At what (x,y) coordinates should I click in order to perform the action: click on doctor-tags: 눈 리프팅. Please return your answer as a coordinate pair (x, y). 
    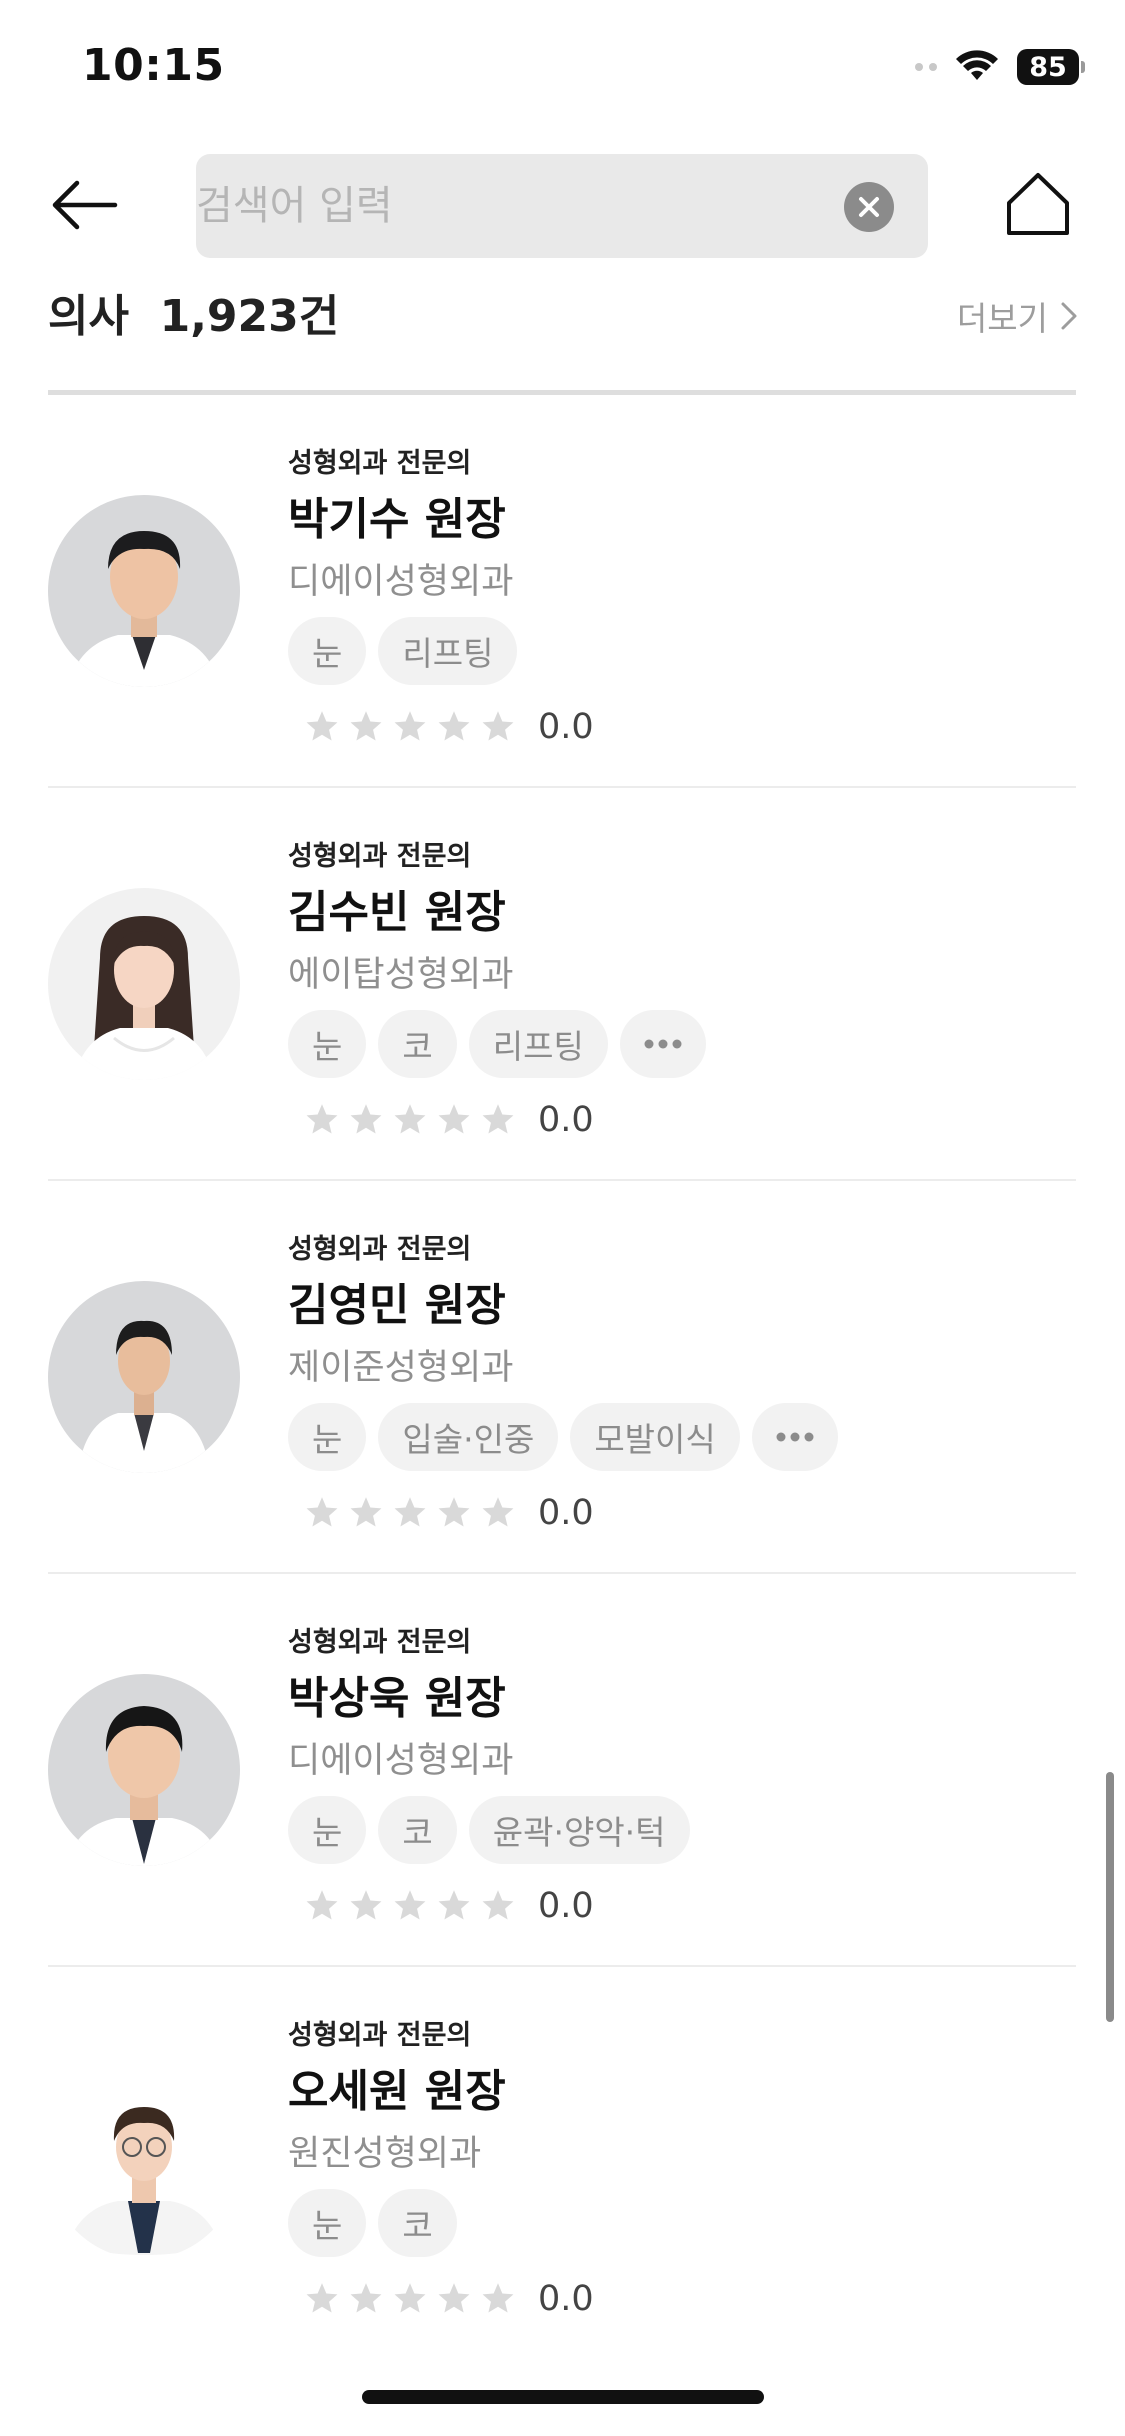
    Looking at the image, I should click on (403, 651).